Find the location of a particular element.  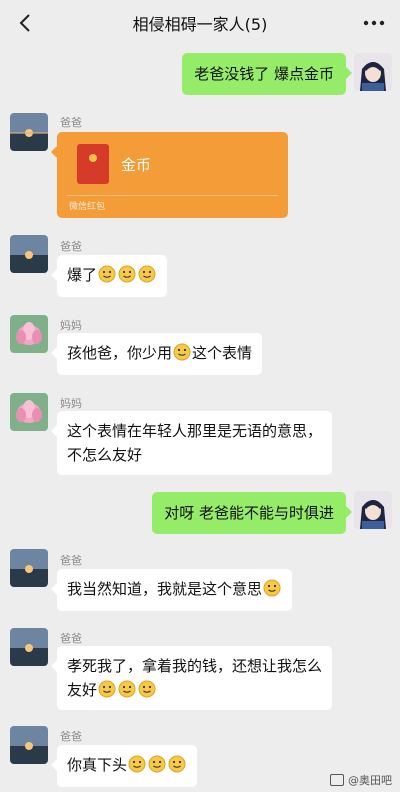

more-dots-icon is located at coordinates (374, 23).